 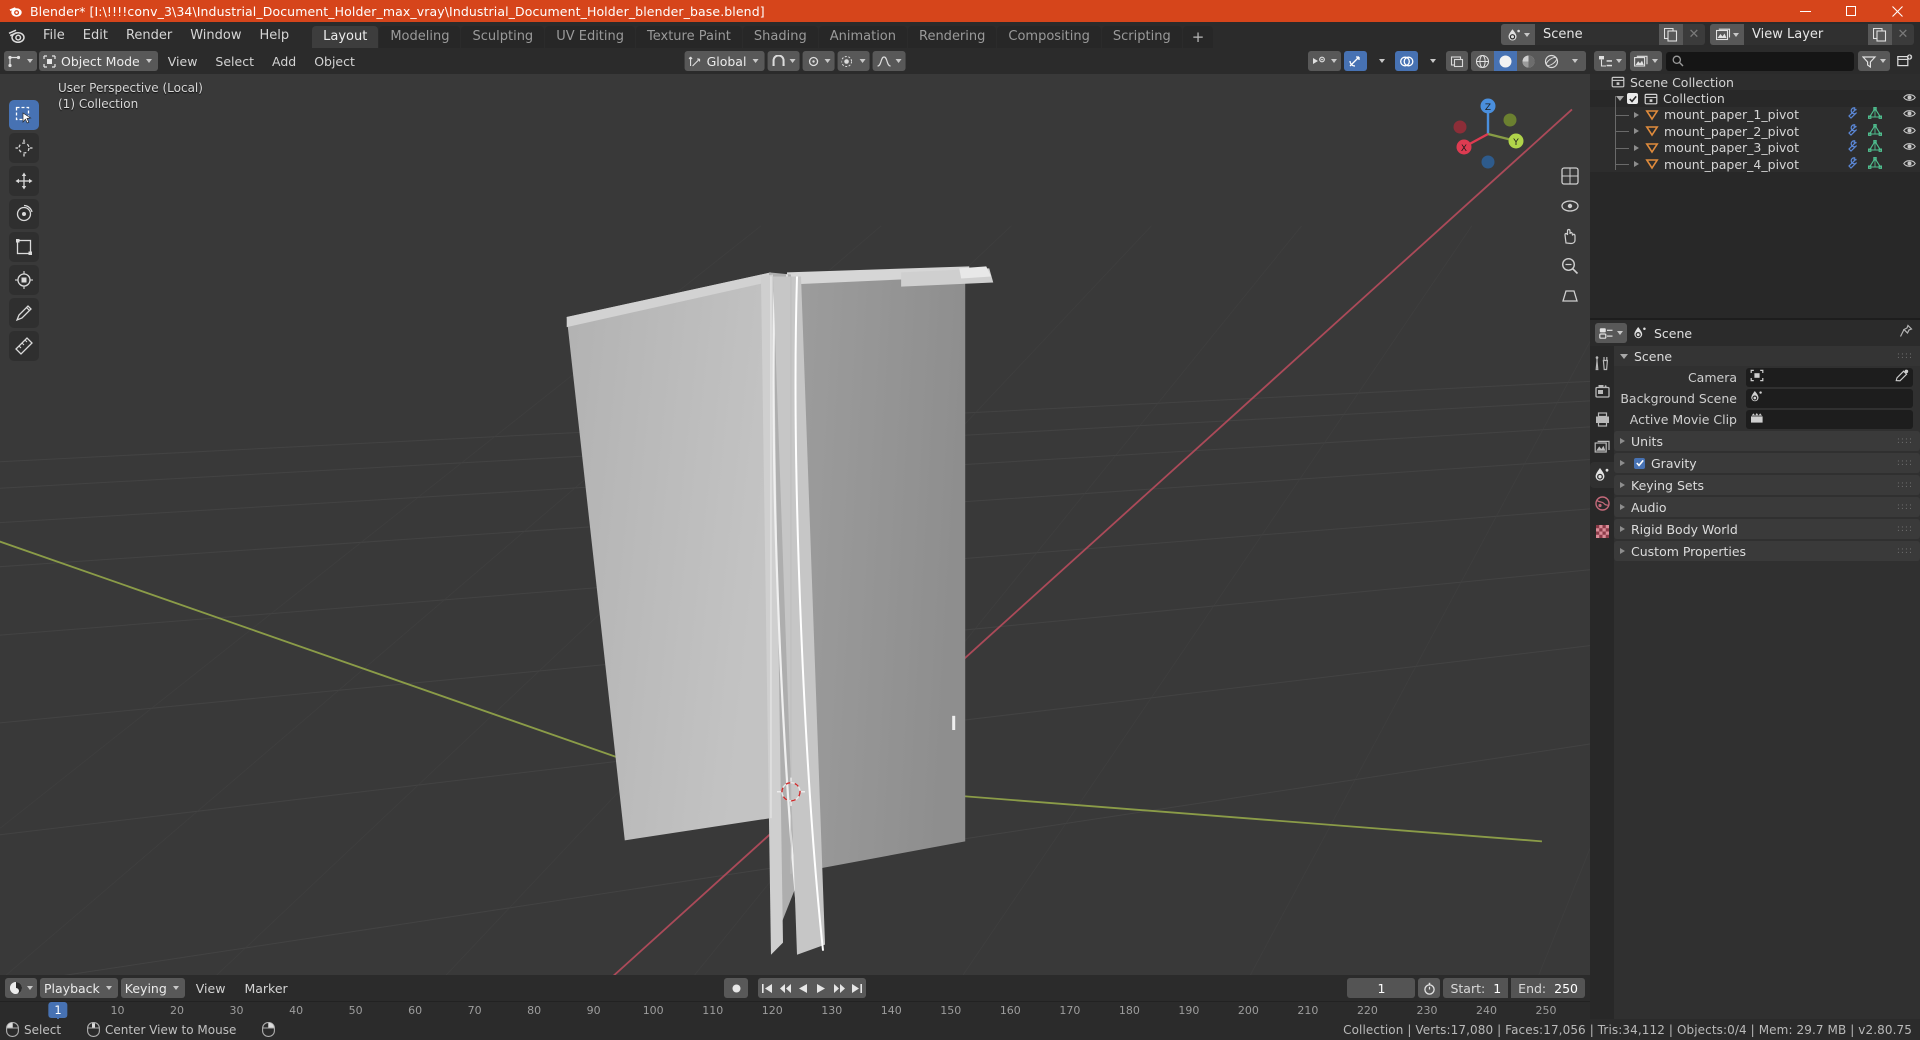 I want to click on xray-icon, so click(x=1457, y=61).